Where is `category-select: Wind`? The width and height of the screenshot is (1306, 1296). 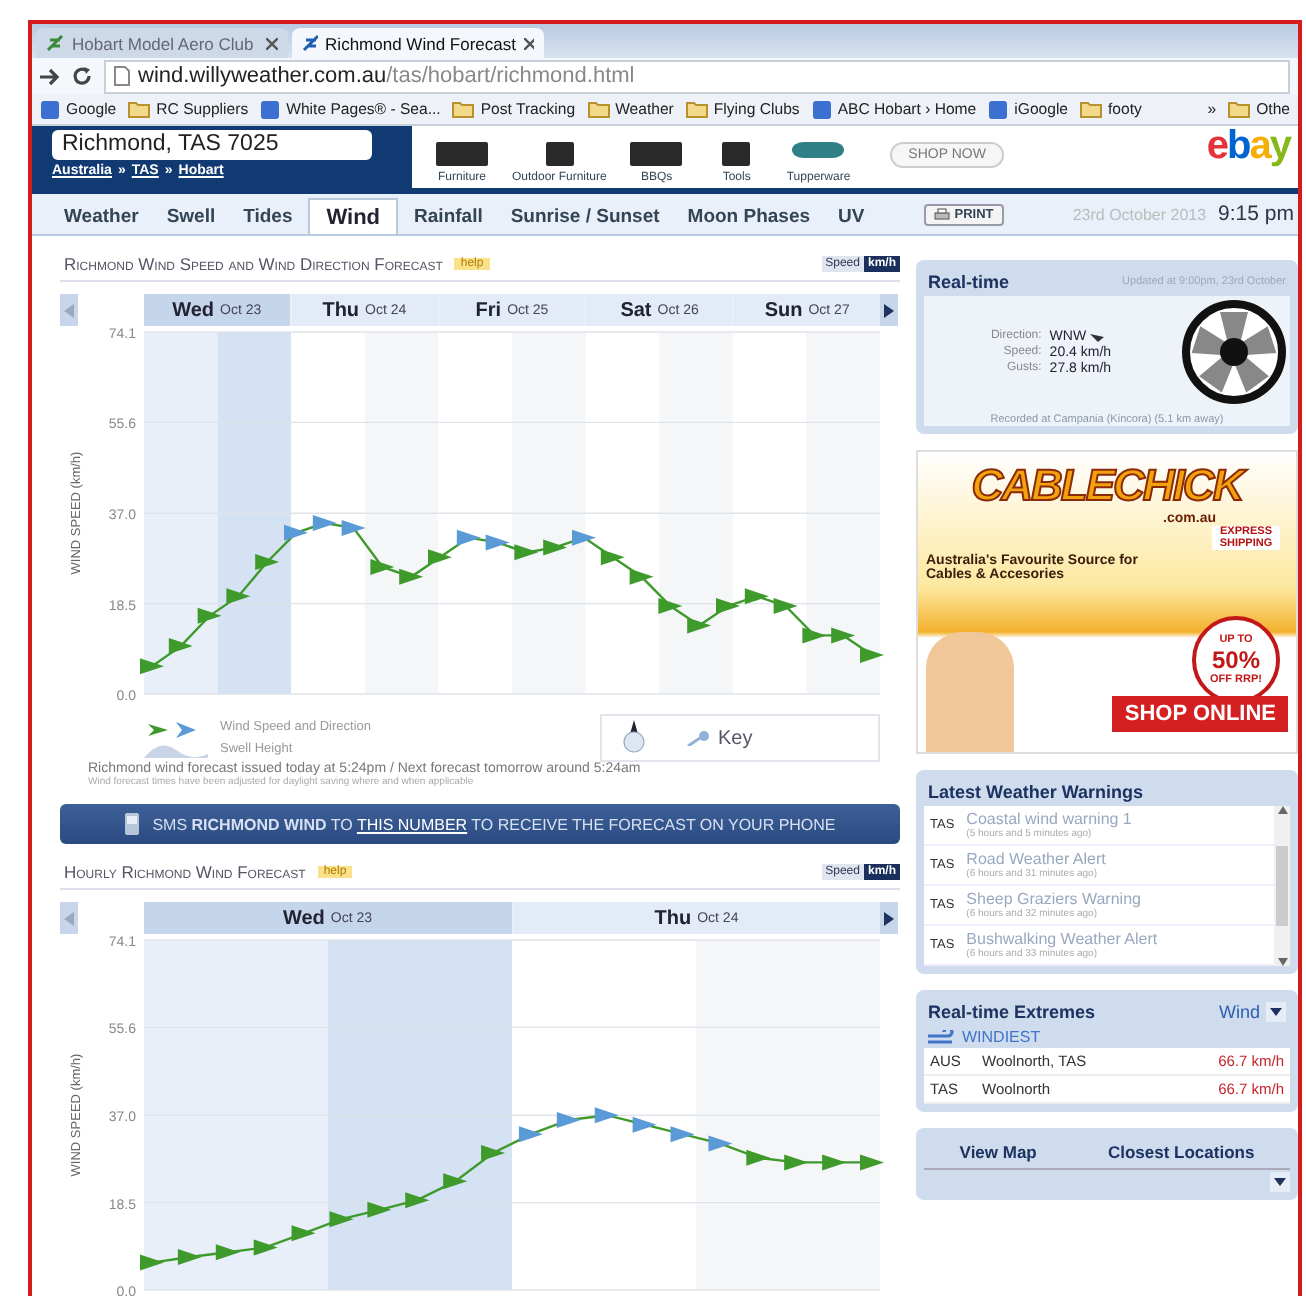
category-select: Wind is located at coordinates (1239, 1012).